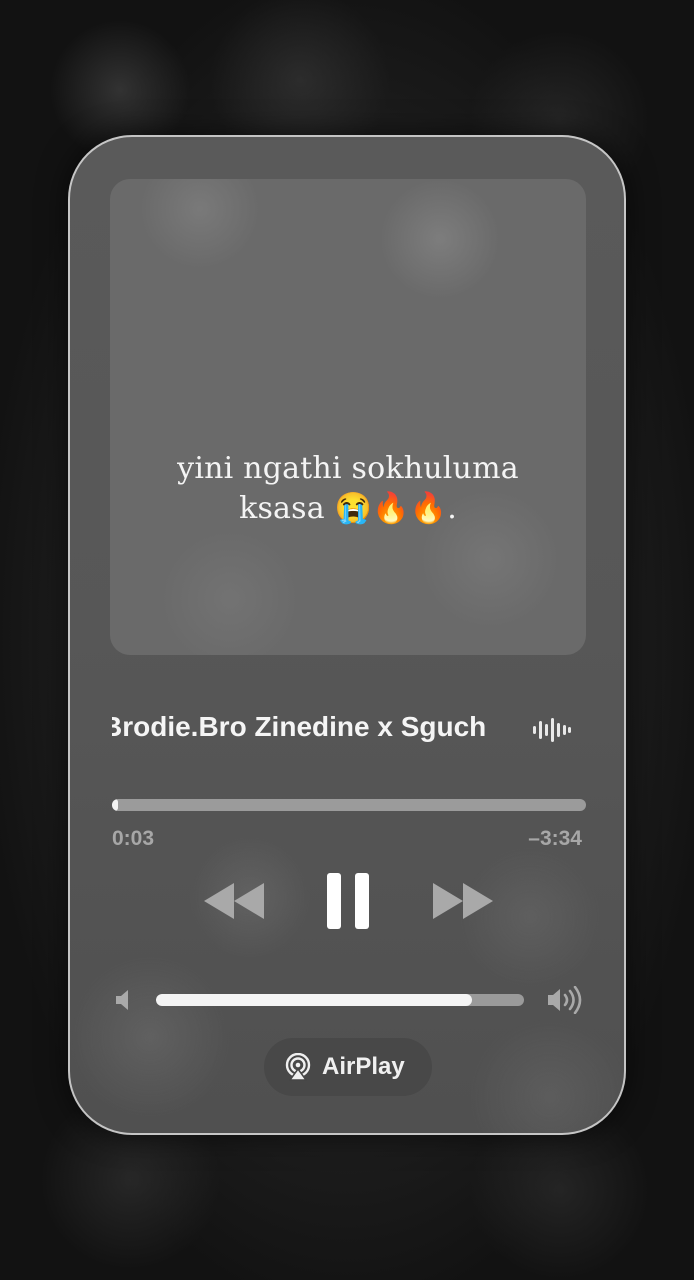  I want to click on pause-icon, so click(348, 901).